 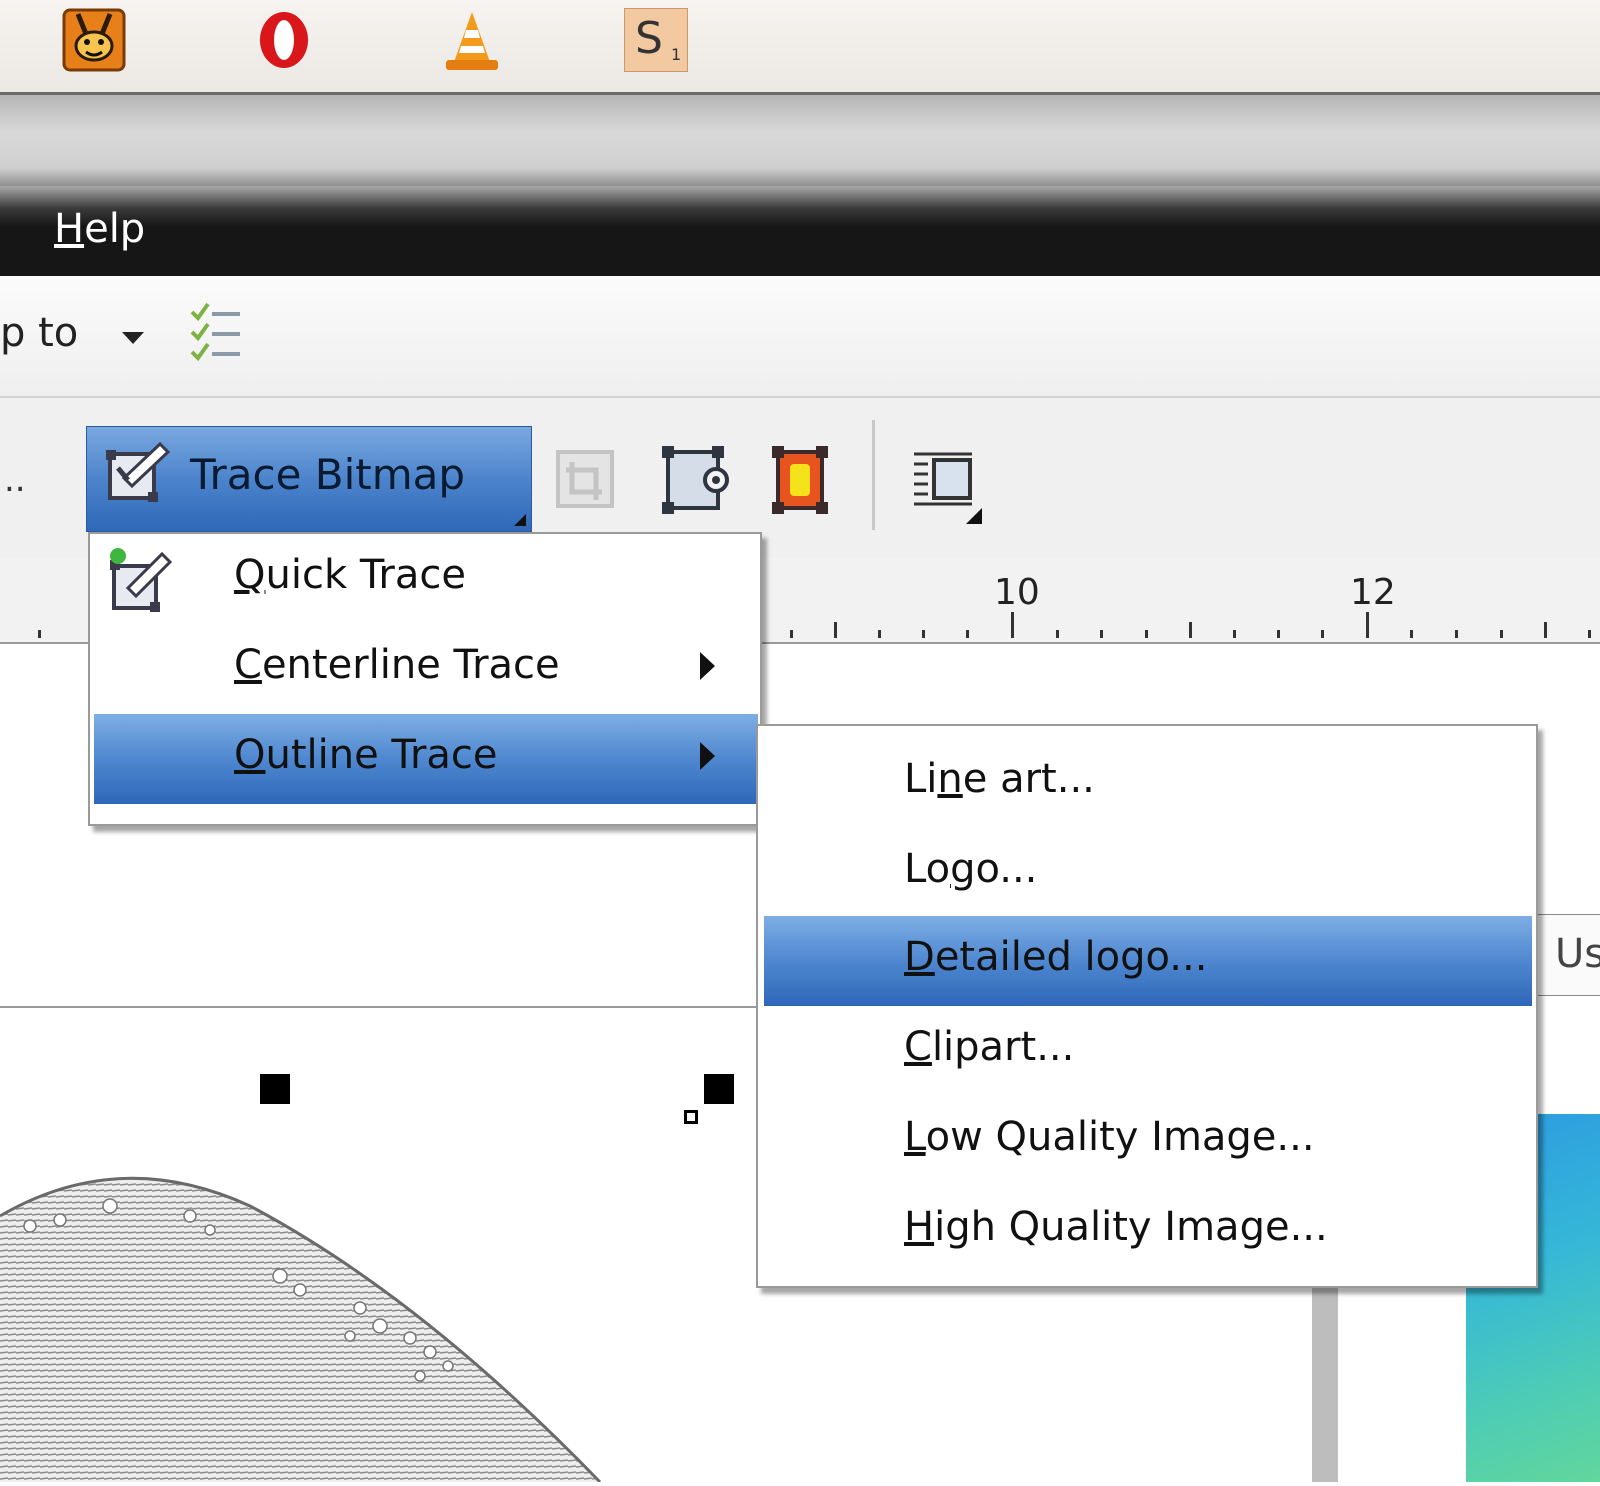 I want to click on clipart-mnemonic: C, so click(x=918, y=1047).